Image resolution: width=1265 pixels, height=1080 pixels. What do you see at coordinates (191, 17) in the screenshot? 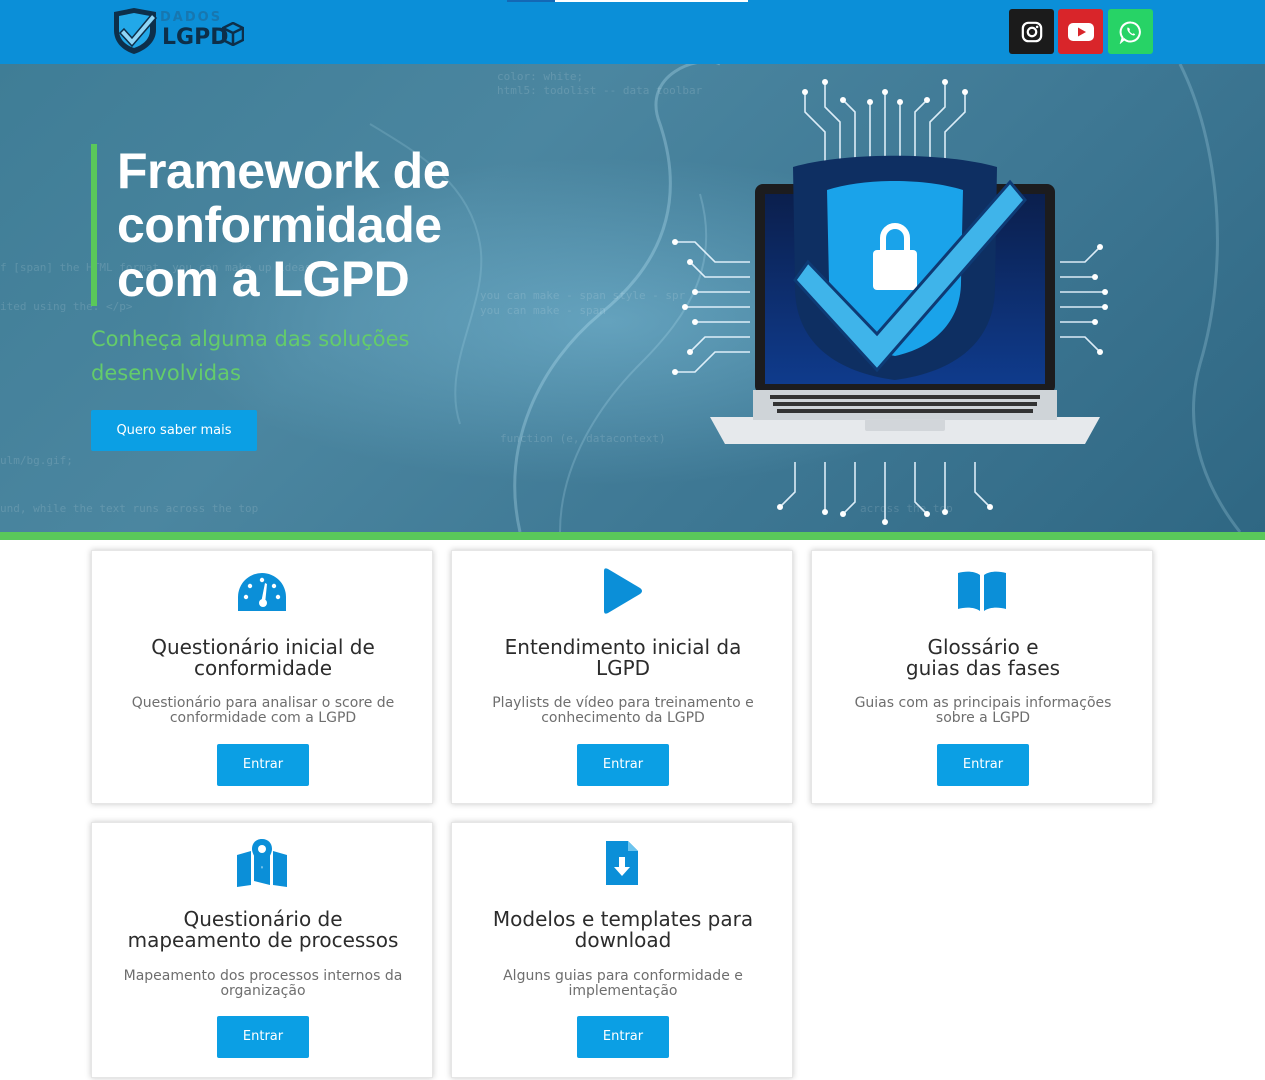
I see `logo-text-dados: DADOS` at bounding box center [191, 17].